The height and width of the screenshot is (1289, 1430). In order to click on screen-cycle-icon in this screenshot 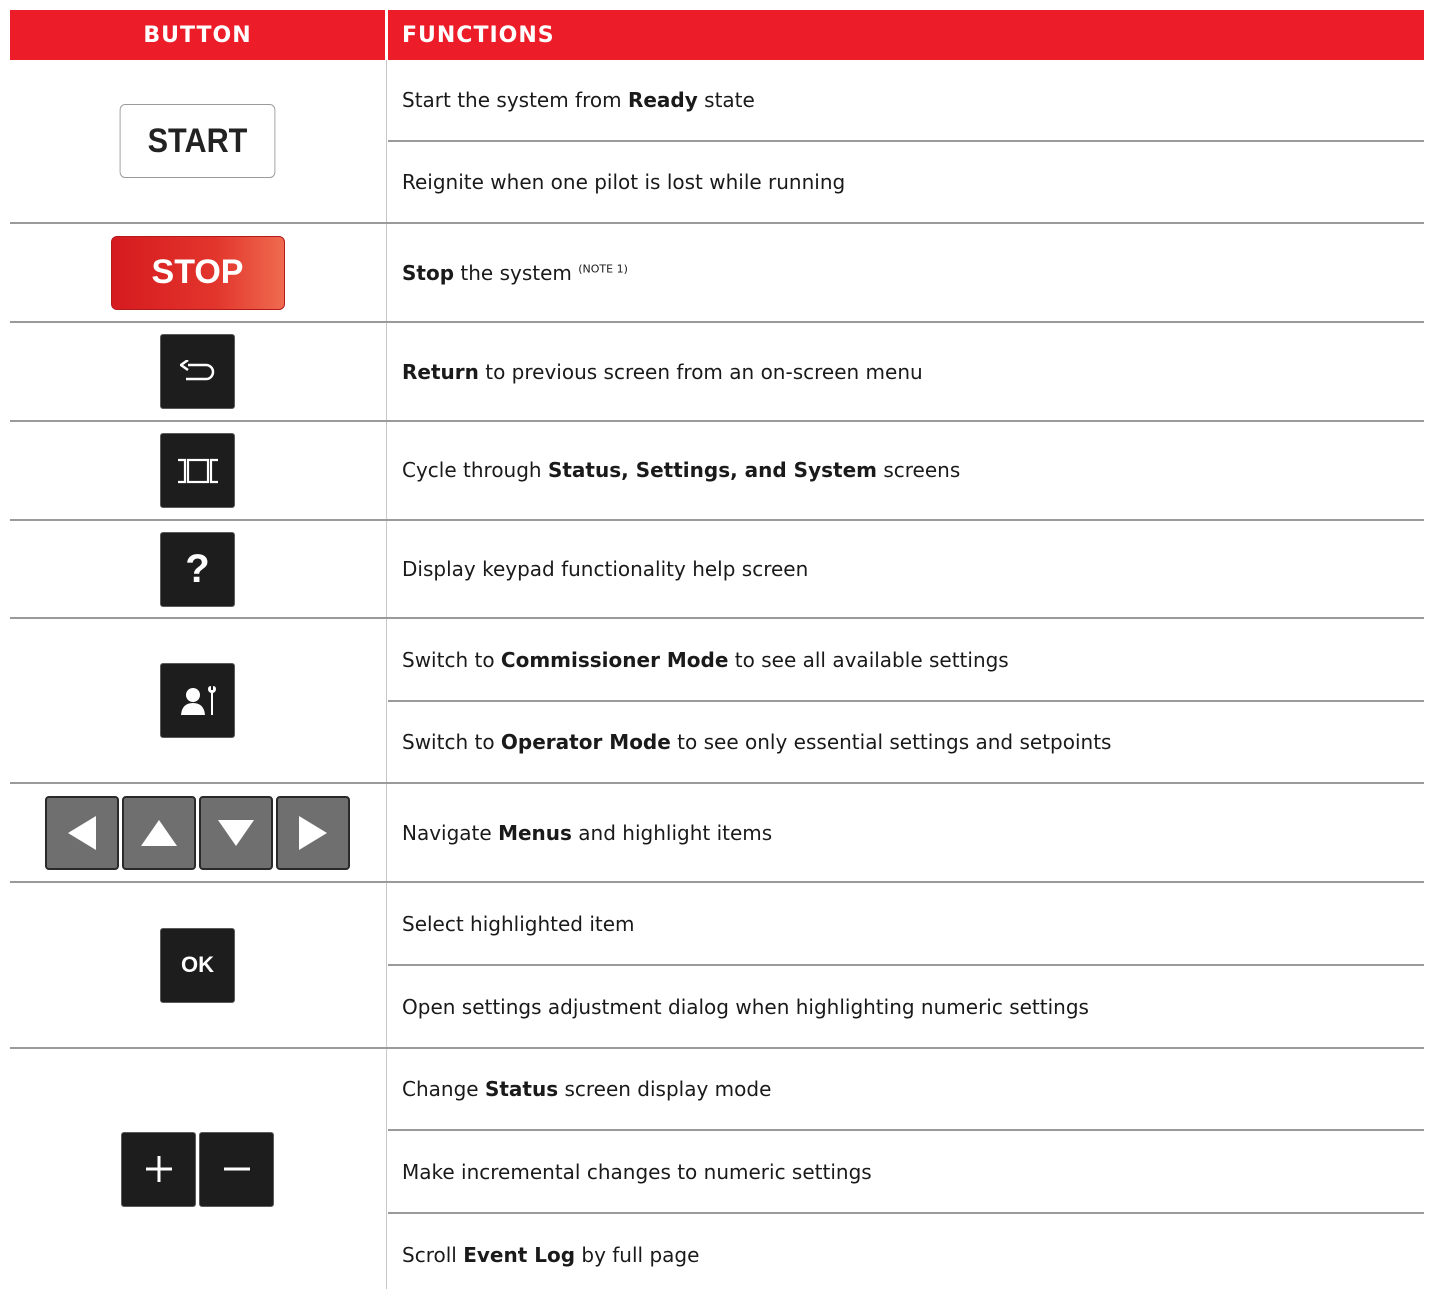, I will do `click(197, 470)`.